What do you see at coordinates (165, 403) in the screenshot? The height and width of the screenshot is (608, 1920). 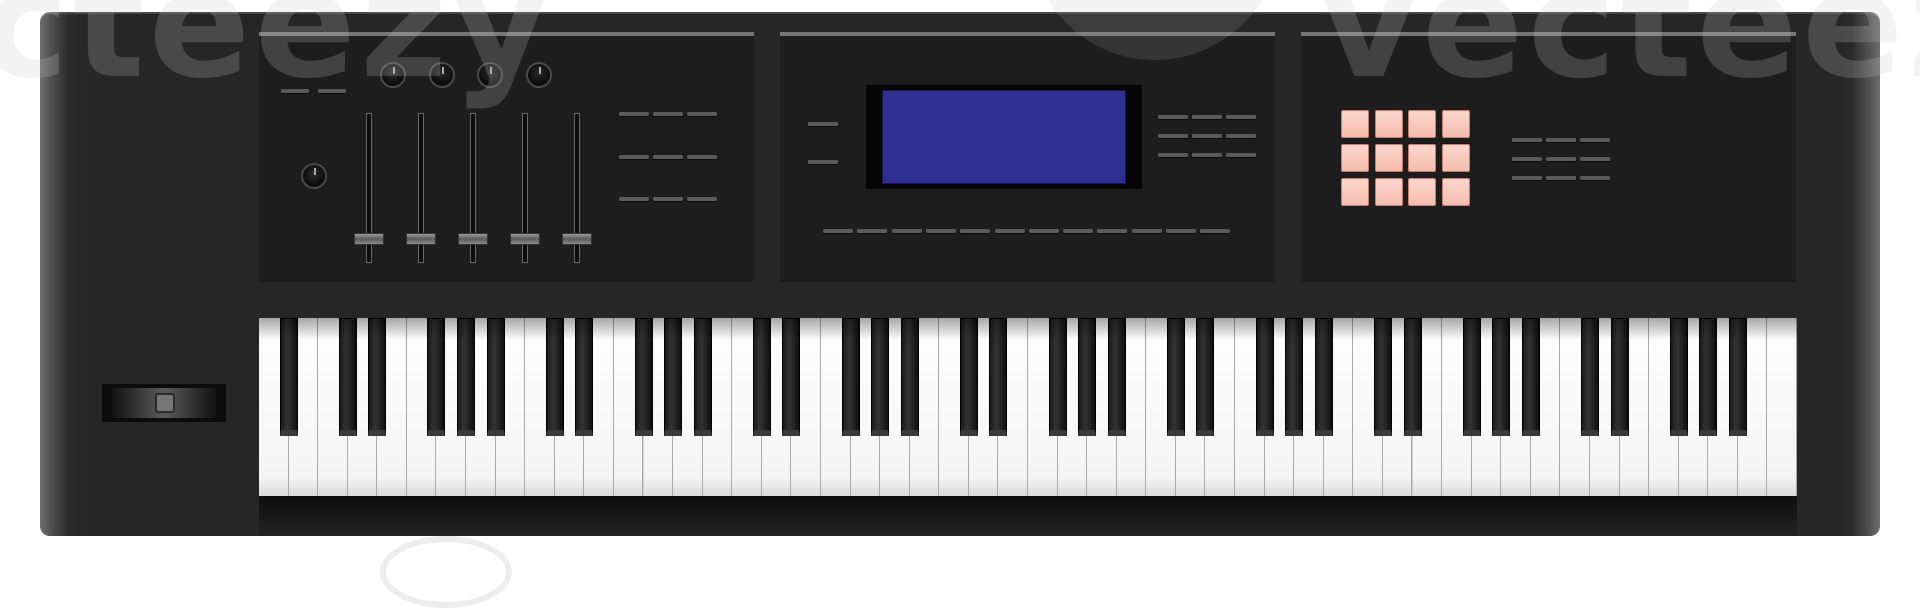 I see `wheel-button` at bounding box center [165, 403].